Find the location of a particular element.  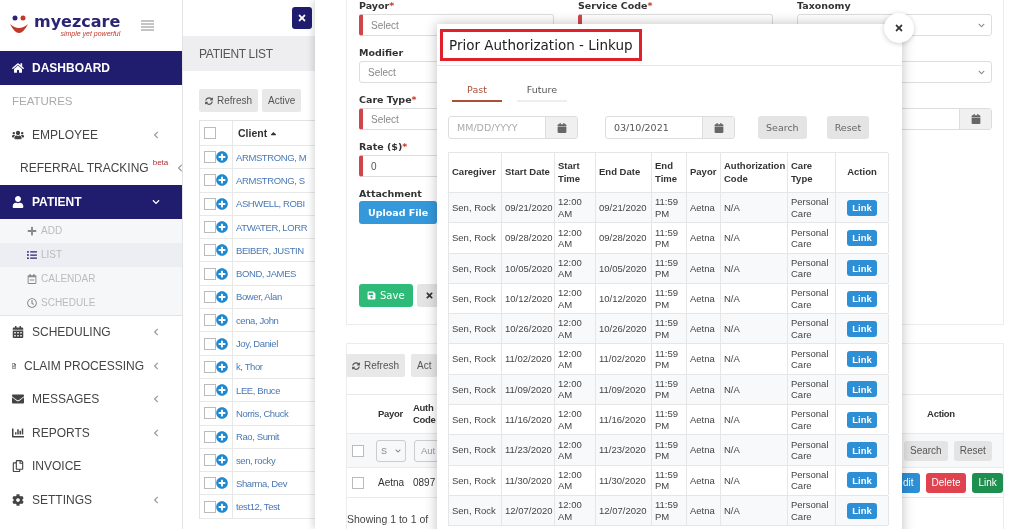

menu-icon is located at coordinates (147, 25).